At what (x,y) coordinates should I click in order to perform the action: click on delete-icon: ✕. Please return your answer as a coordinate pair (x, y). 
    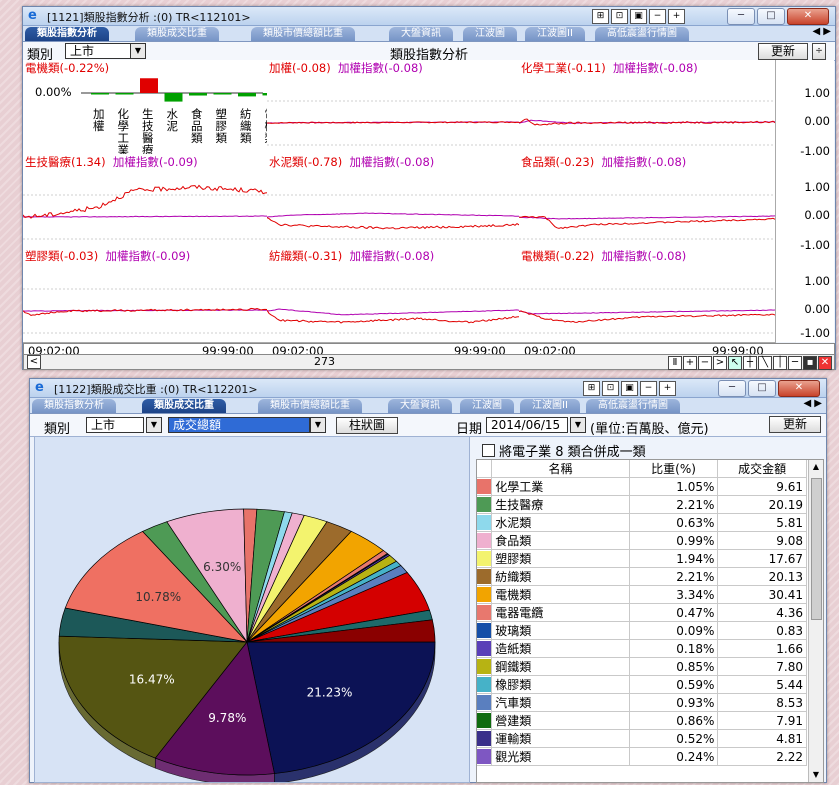
    Looking at the image, I should click on (825, 363).